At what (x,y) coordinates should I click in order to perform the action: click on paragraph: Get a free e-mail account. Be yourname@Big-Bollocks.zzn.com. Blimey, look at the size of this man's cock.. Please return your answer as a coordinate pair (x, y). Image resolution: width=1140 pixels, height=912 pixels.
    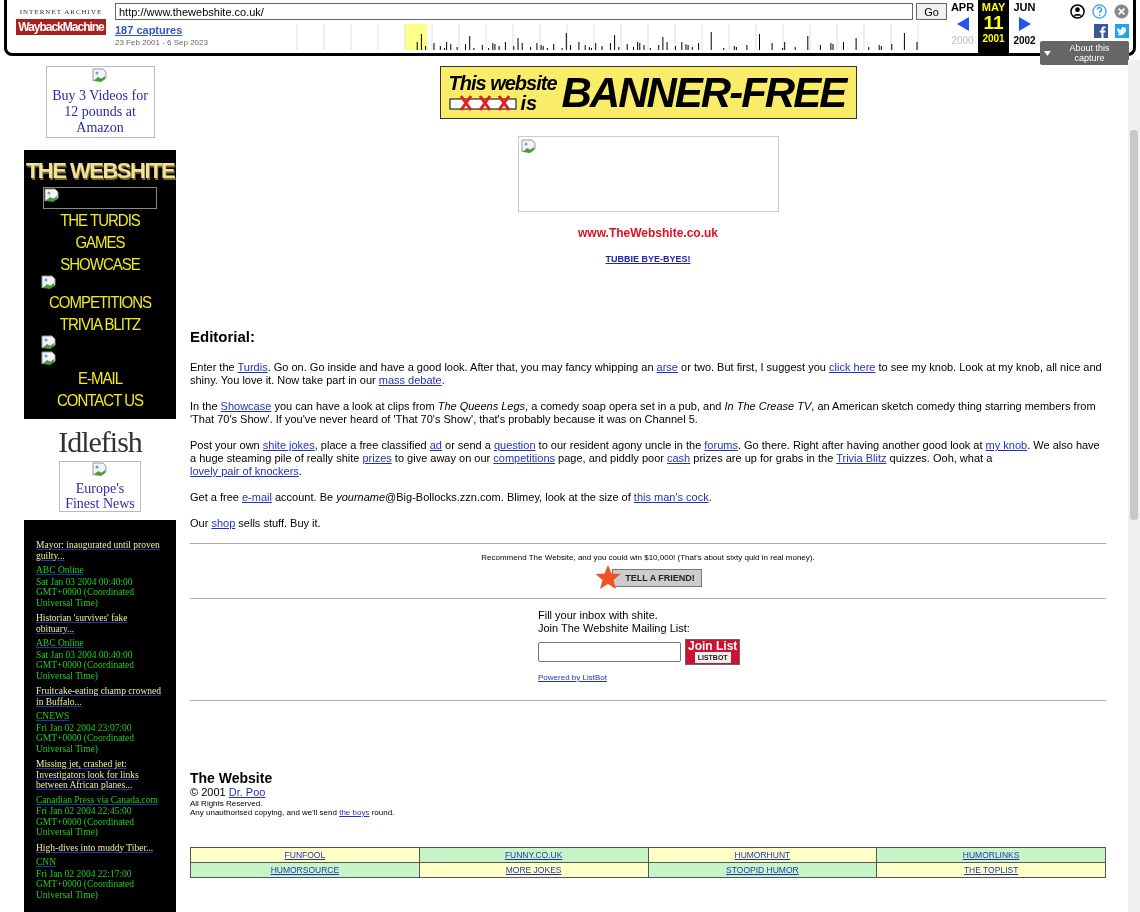
    Looking at the image, I should click on (451, 497).